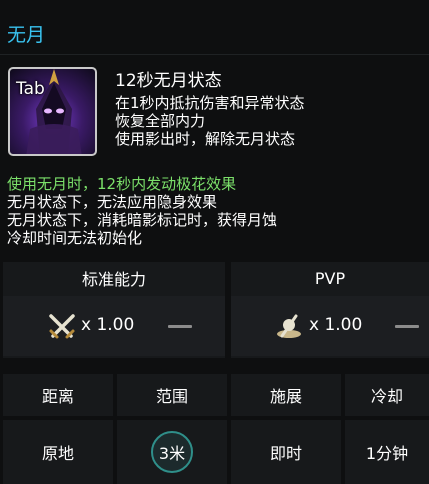 This screenshot has height=484, width=429. What do you see at coordinates (62, 326) in the screenshot?
I see `crossed-swords-icon` at bounding box center [62, 326].